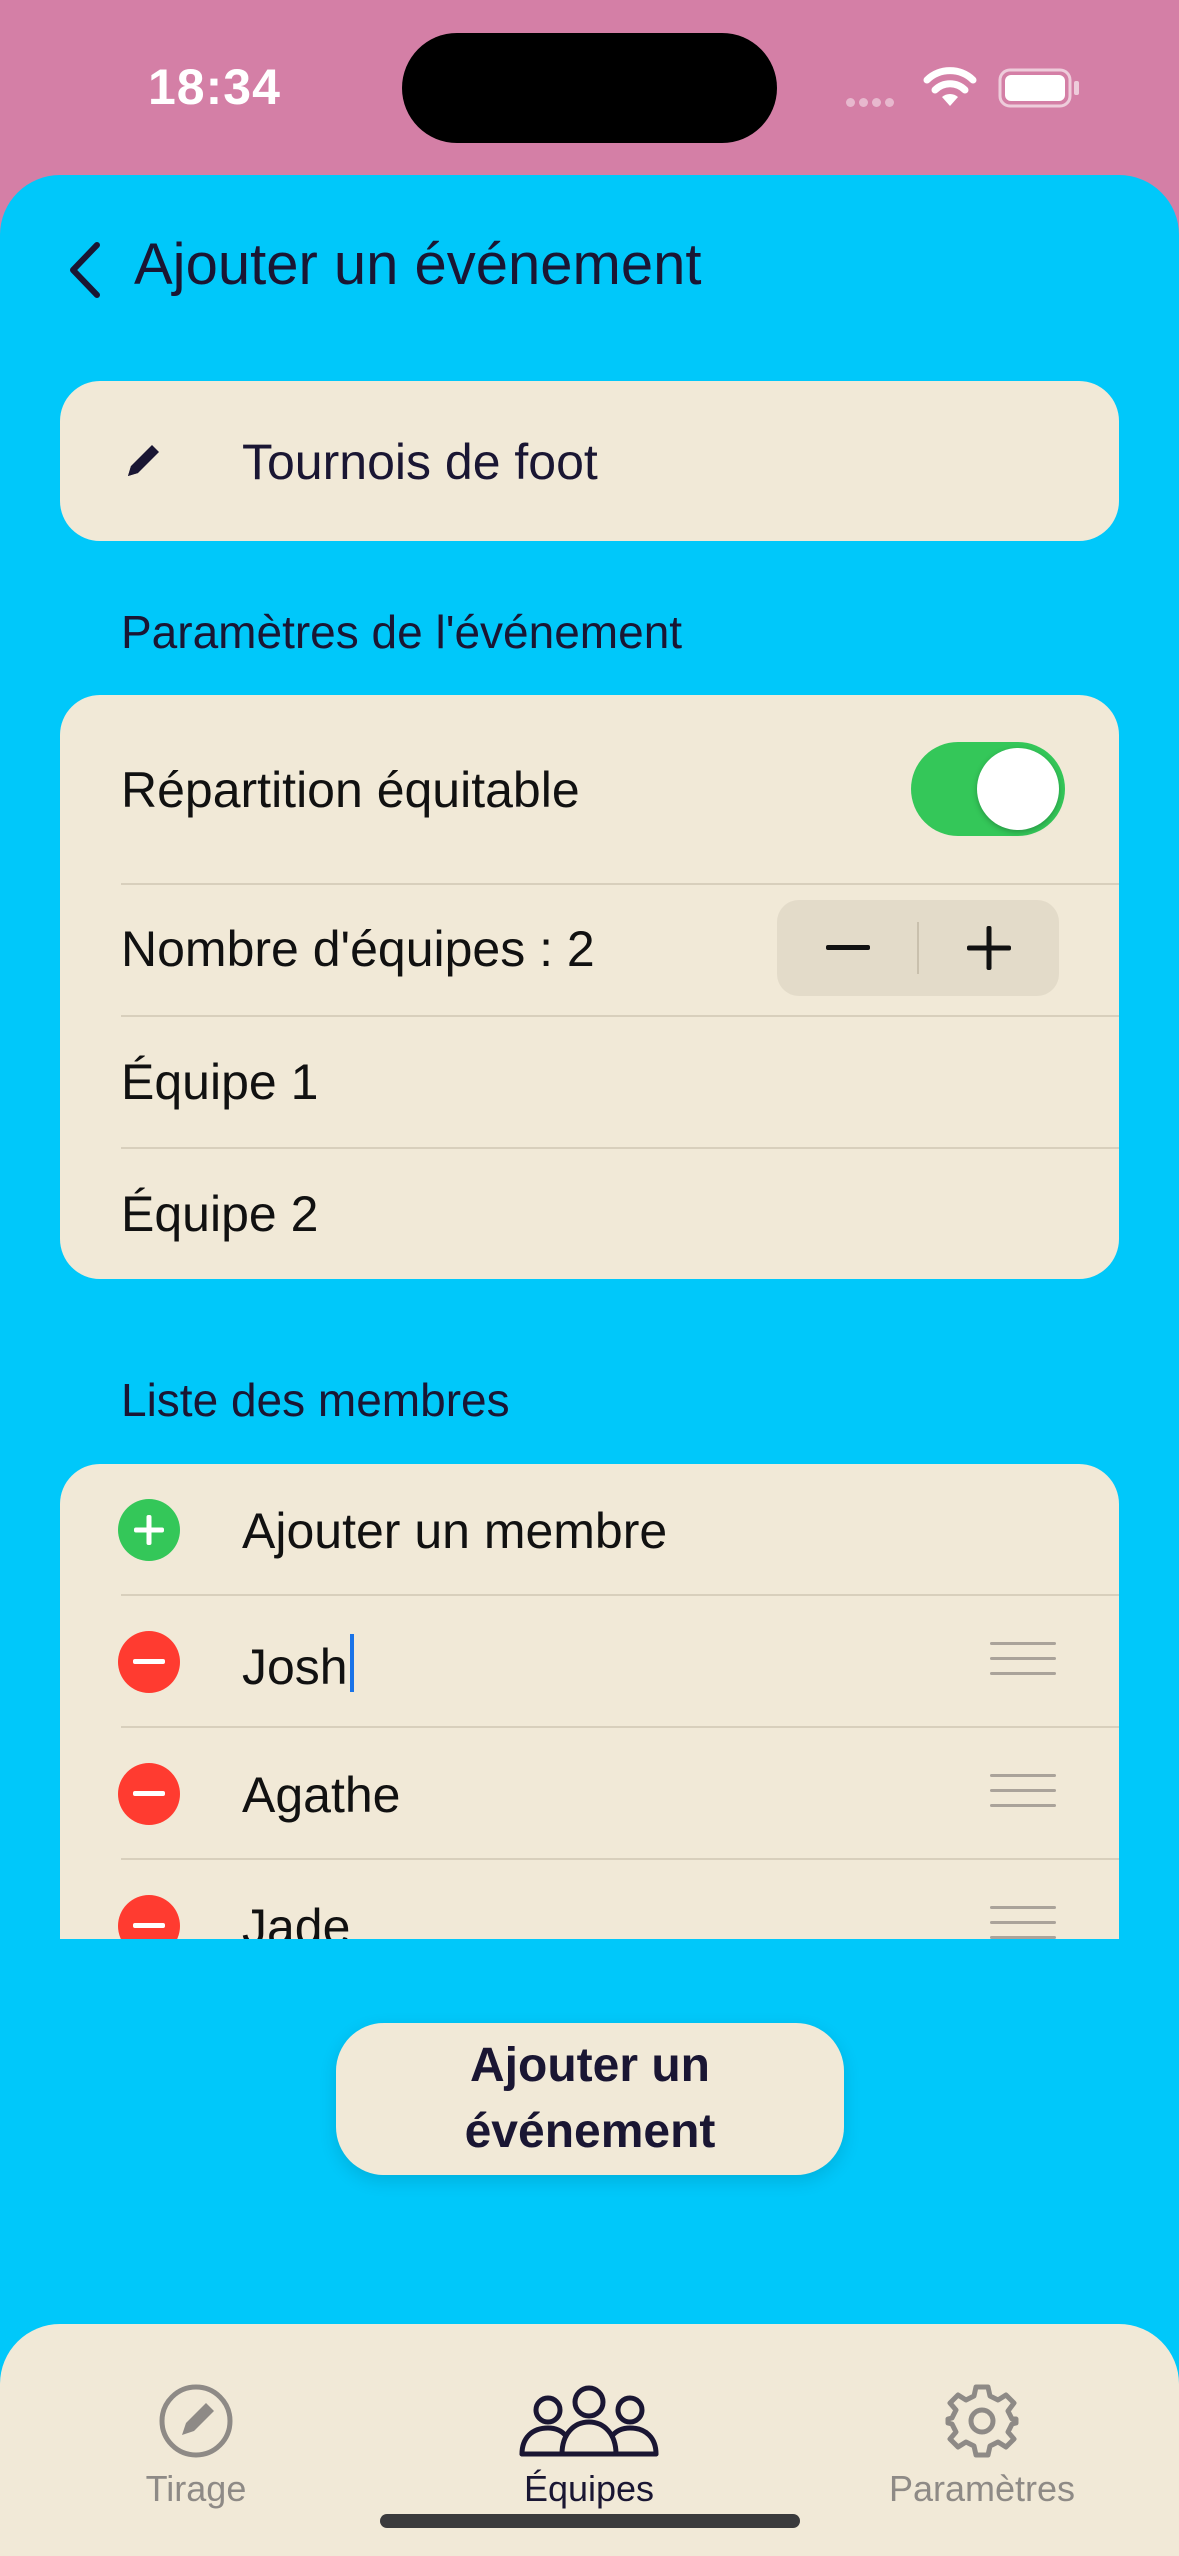 The image size is (1179, 2556). I want to click on chevron-left-icon, so click(85, 270).